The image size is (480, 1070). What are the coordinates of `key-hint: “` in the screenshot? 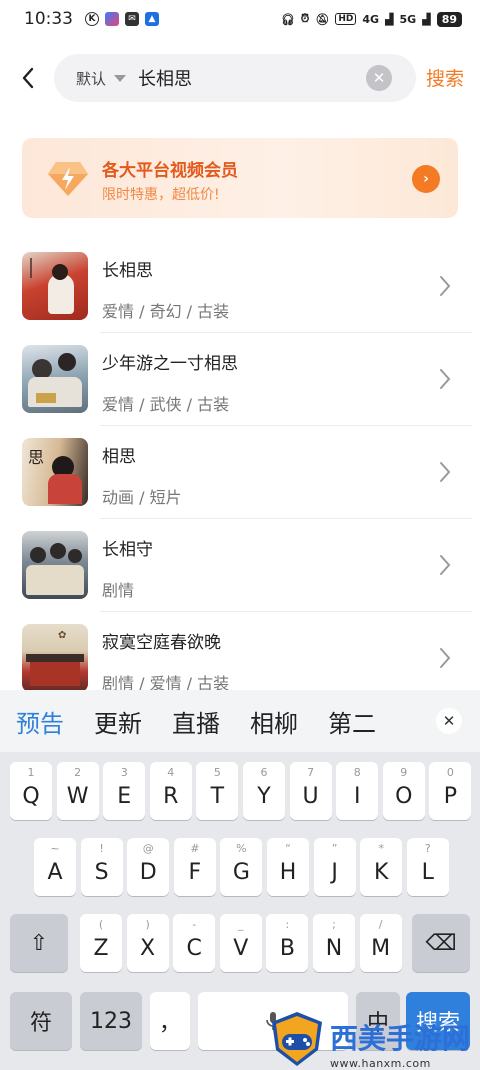 It's located at (288, 848).